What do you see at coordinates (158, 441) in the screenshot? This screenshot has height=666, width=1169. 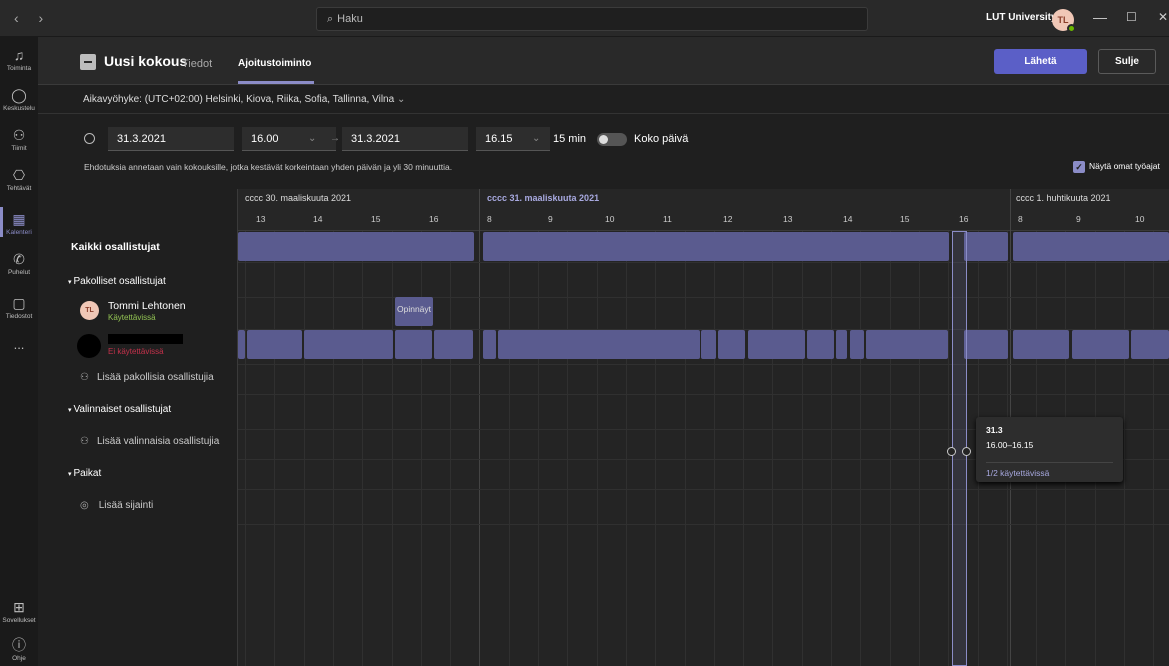 I see `add-optional-label: Lisää valinnaisia osallistujia` at bounding box center [158, 441].